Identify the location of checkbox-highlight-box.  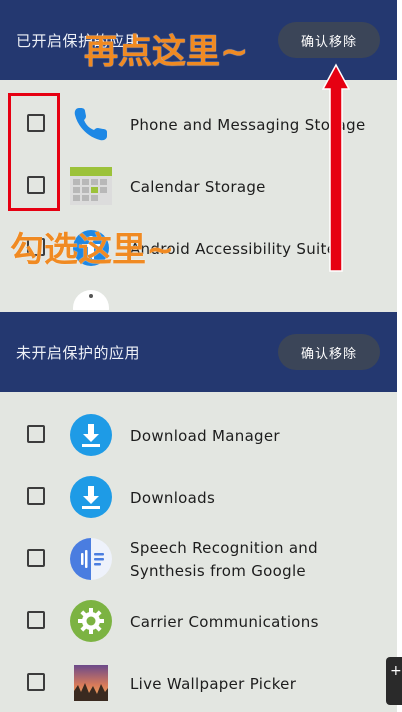
(34, 152).